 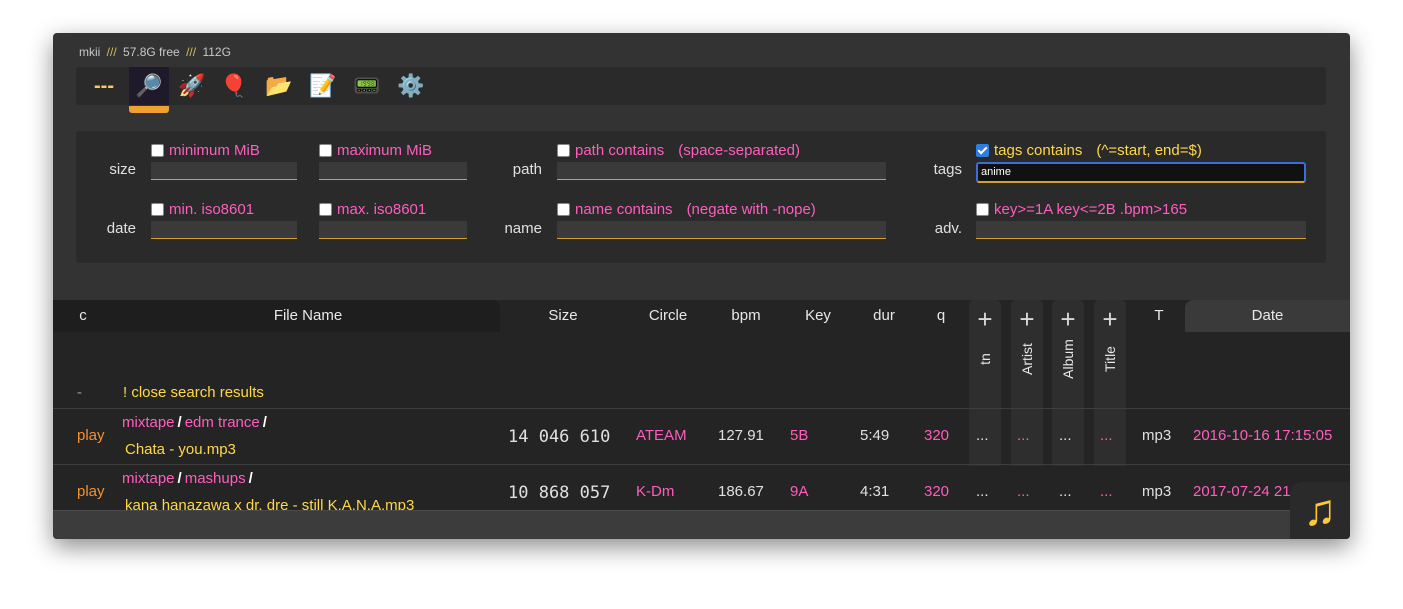 What do you see at coordinates (751, 209) in the screenshot?
I see `name-hint: (negate with -nope)` at bounding box center [751, 209].